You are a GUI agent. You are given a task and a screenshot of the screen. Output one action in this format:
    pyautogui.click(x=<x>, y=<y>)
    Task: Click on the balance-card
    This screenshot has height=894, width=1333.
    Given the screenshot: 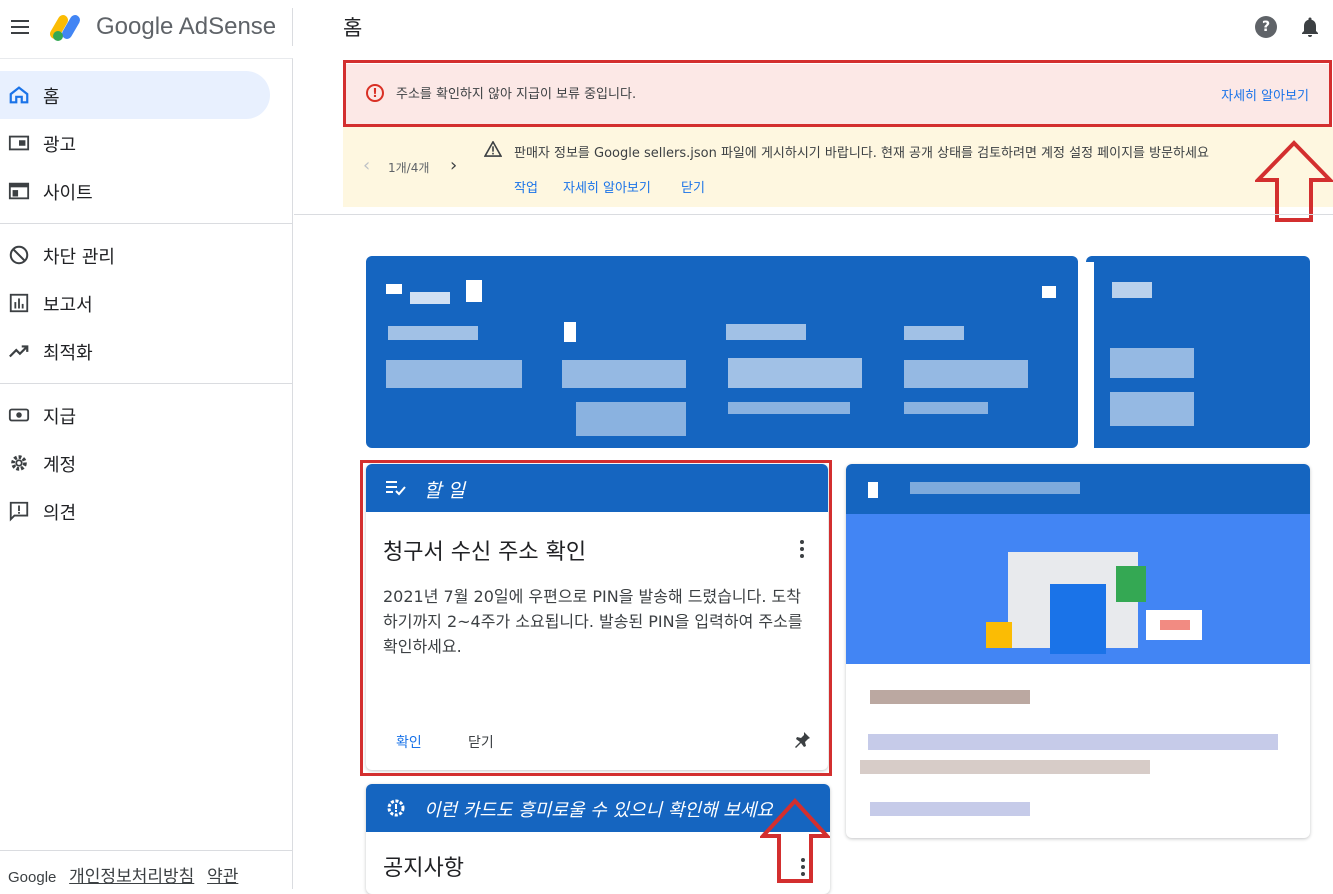 What is the action you would take?
    pyautogui.click(x=1198, y=352)
    